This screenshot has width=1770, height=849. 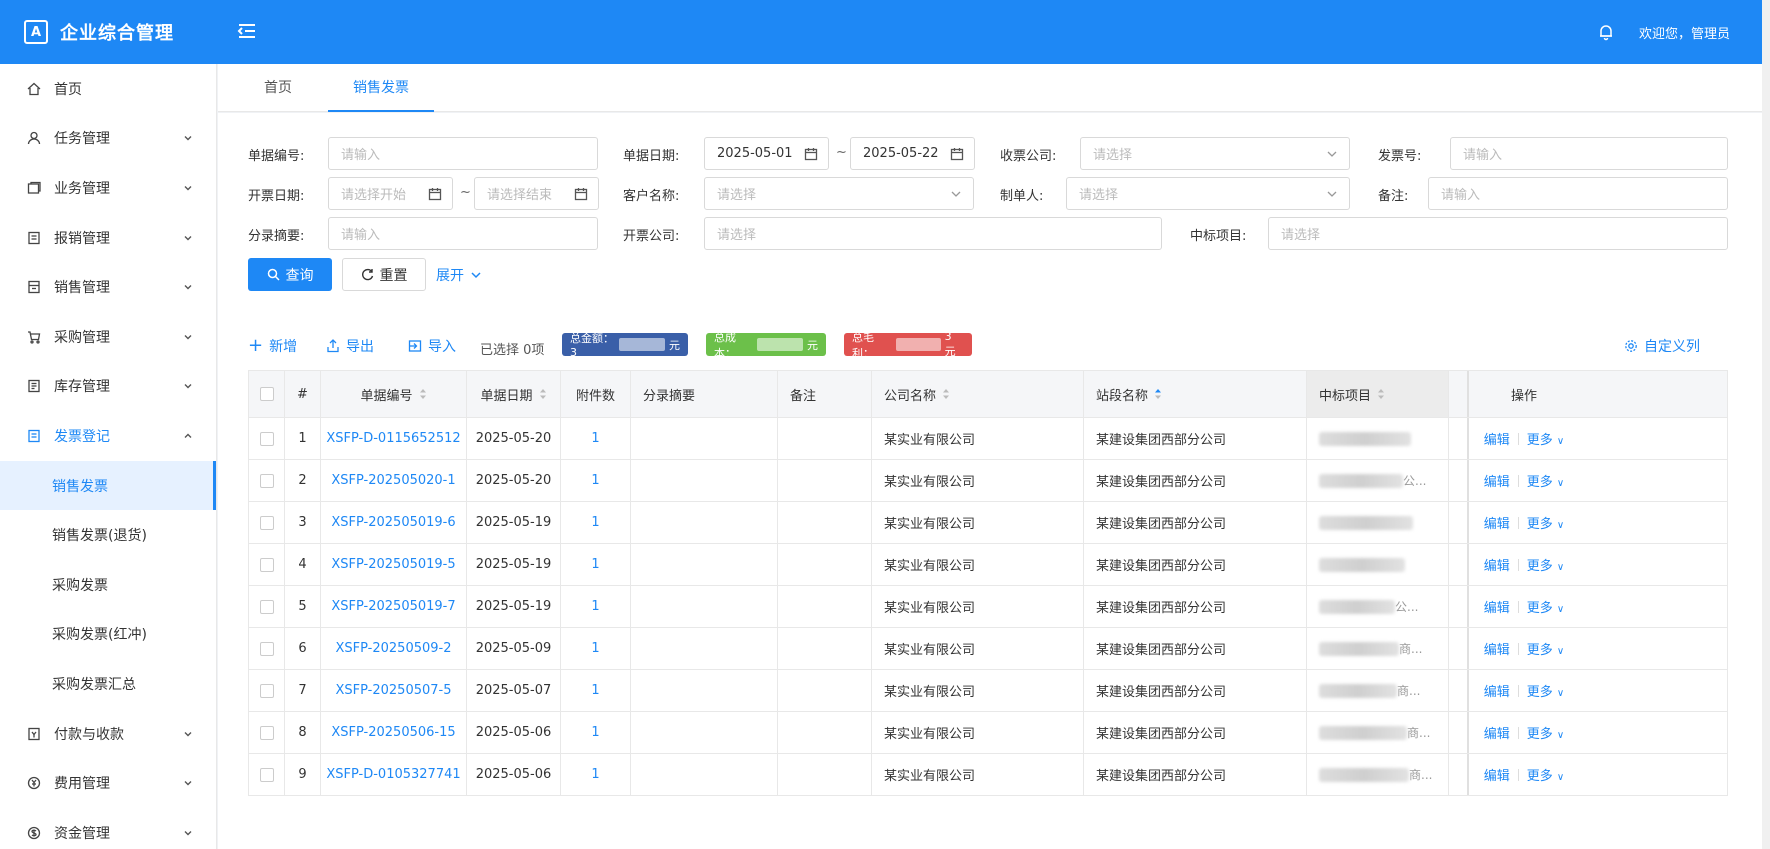 What do you see at coordinates (108, 783) in the screenshot?
I see `sidebar-item-expenses: 费用管理` at bounding box center [108, 783].